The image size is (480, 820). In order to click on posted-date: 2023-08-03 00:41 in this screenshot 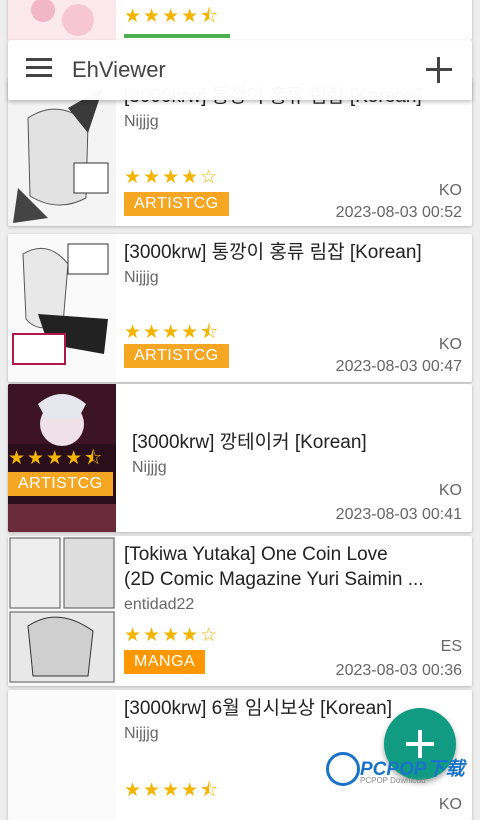, I will do `click(398, 514)`.